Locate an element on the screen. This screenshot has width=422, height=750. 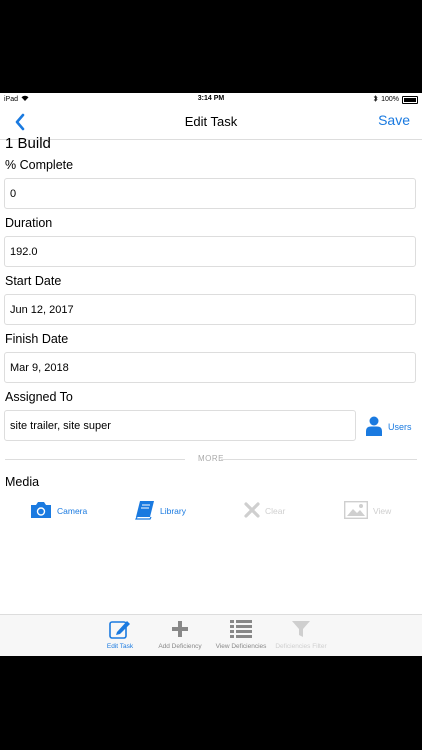
users-label: Users is located at coordinates (400, 427).